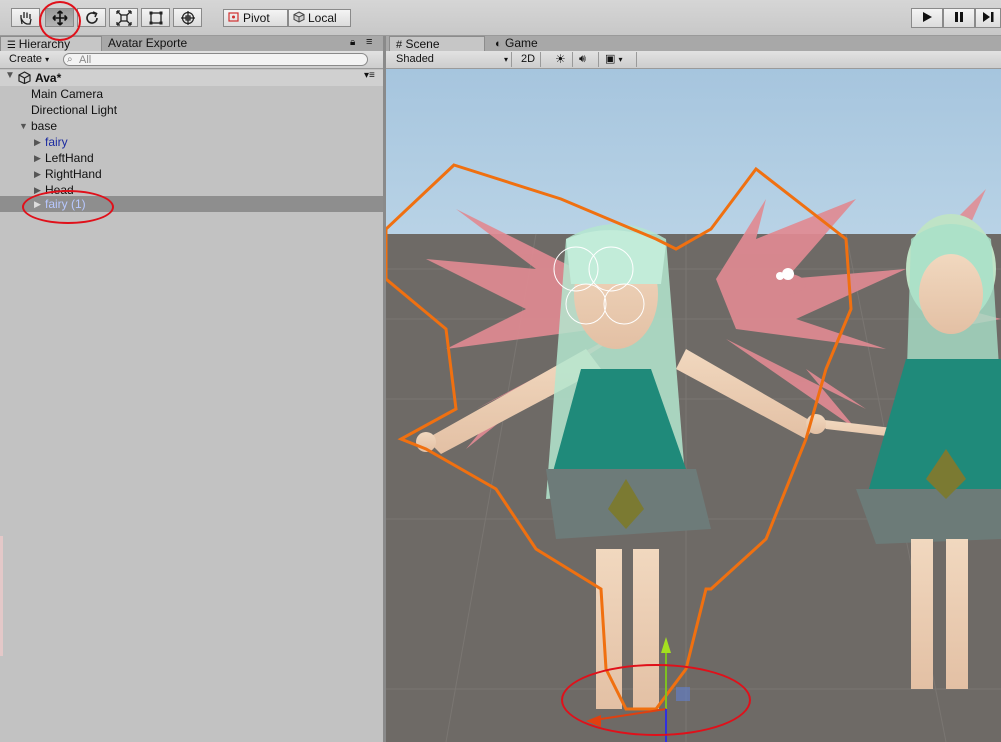  What do you see at coordinates (13, 45) in the screenshot?
I see `list-icon: ☰` at bounding box center [13, 45].